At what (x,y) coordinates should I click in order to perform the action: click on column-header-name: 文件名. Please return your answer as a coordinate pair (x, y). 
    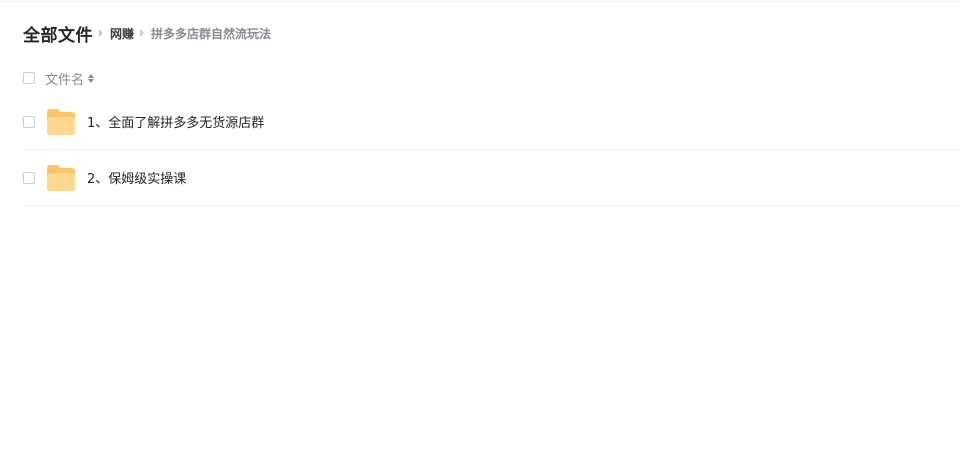
    Looking at the image, I should click on (64, 78).